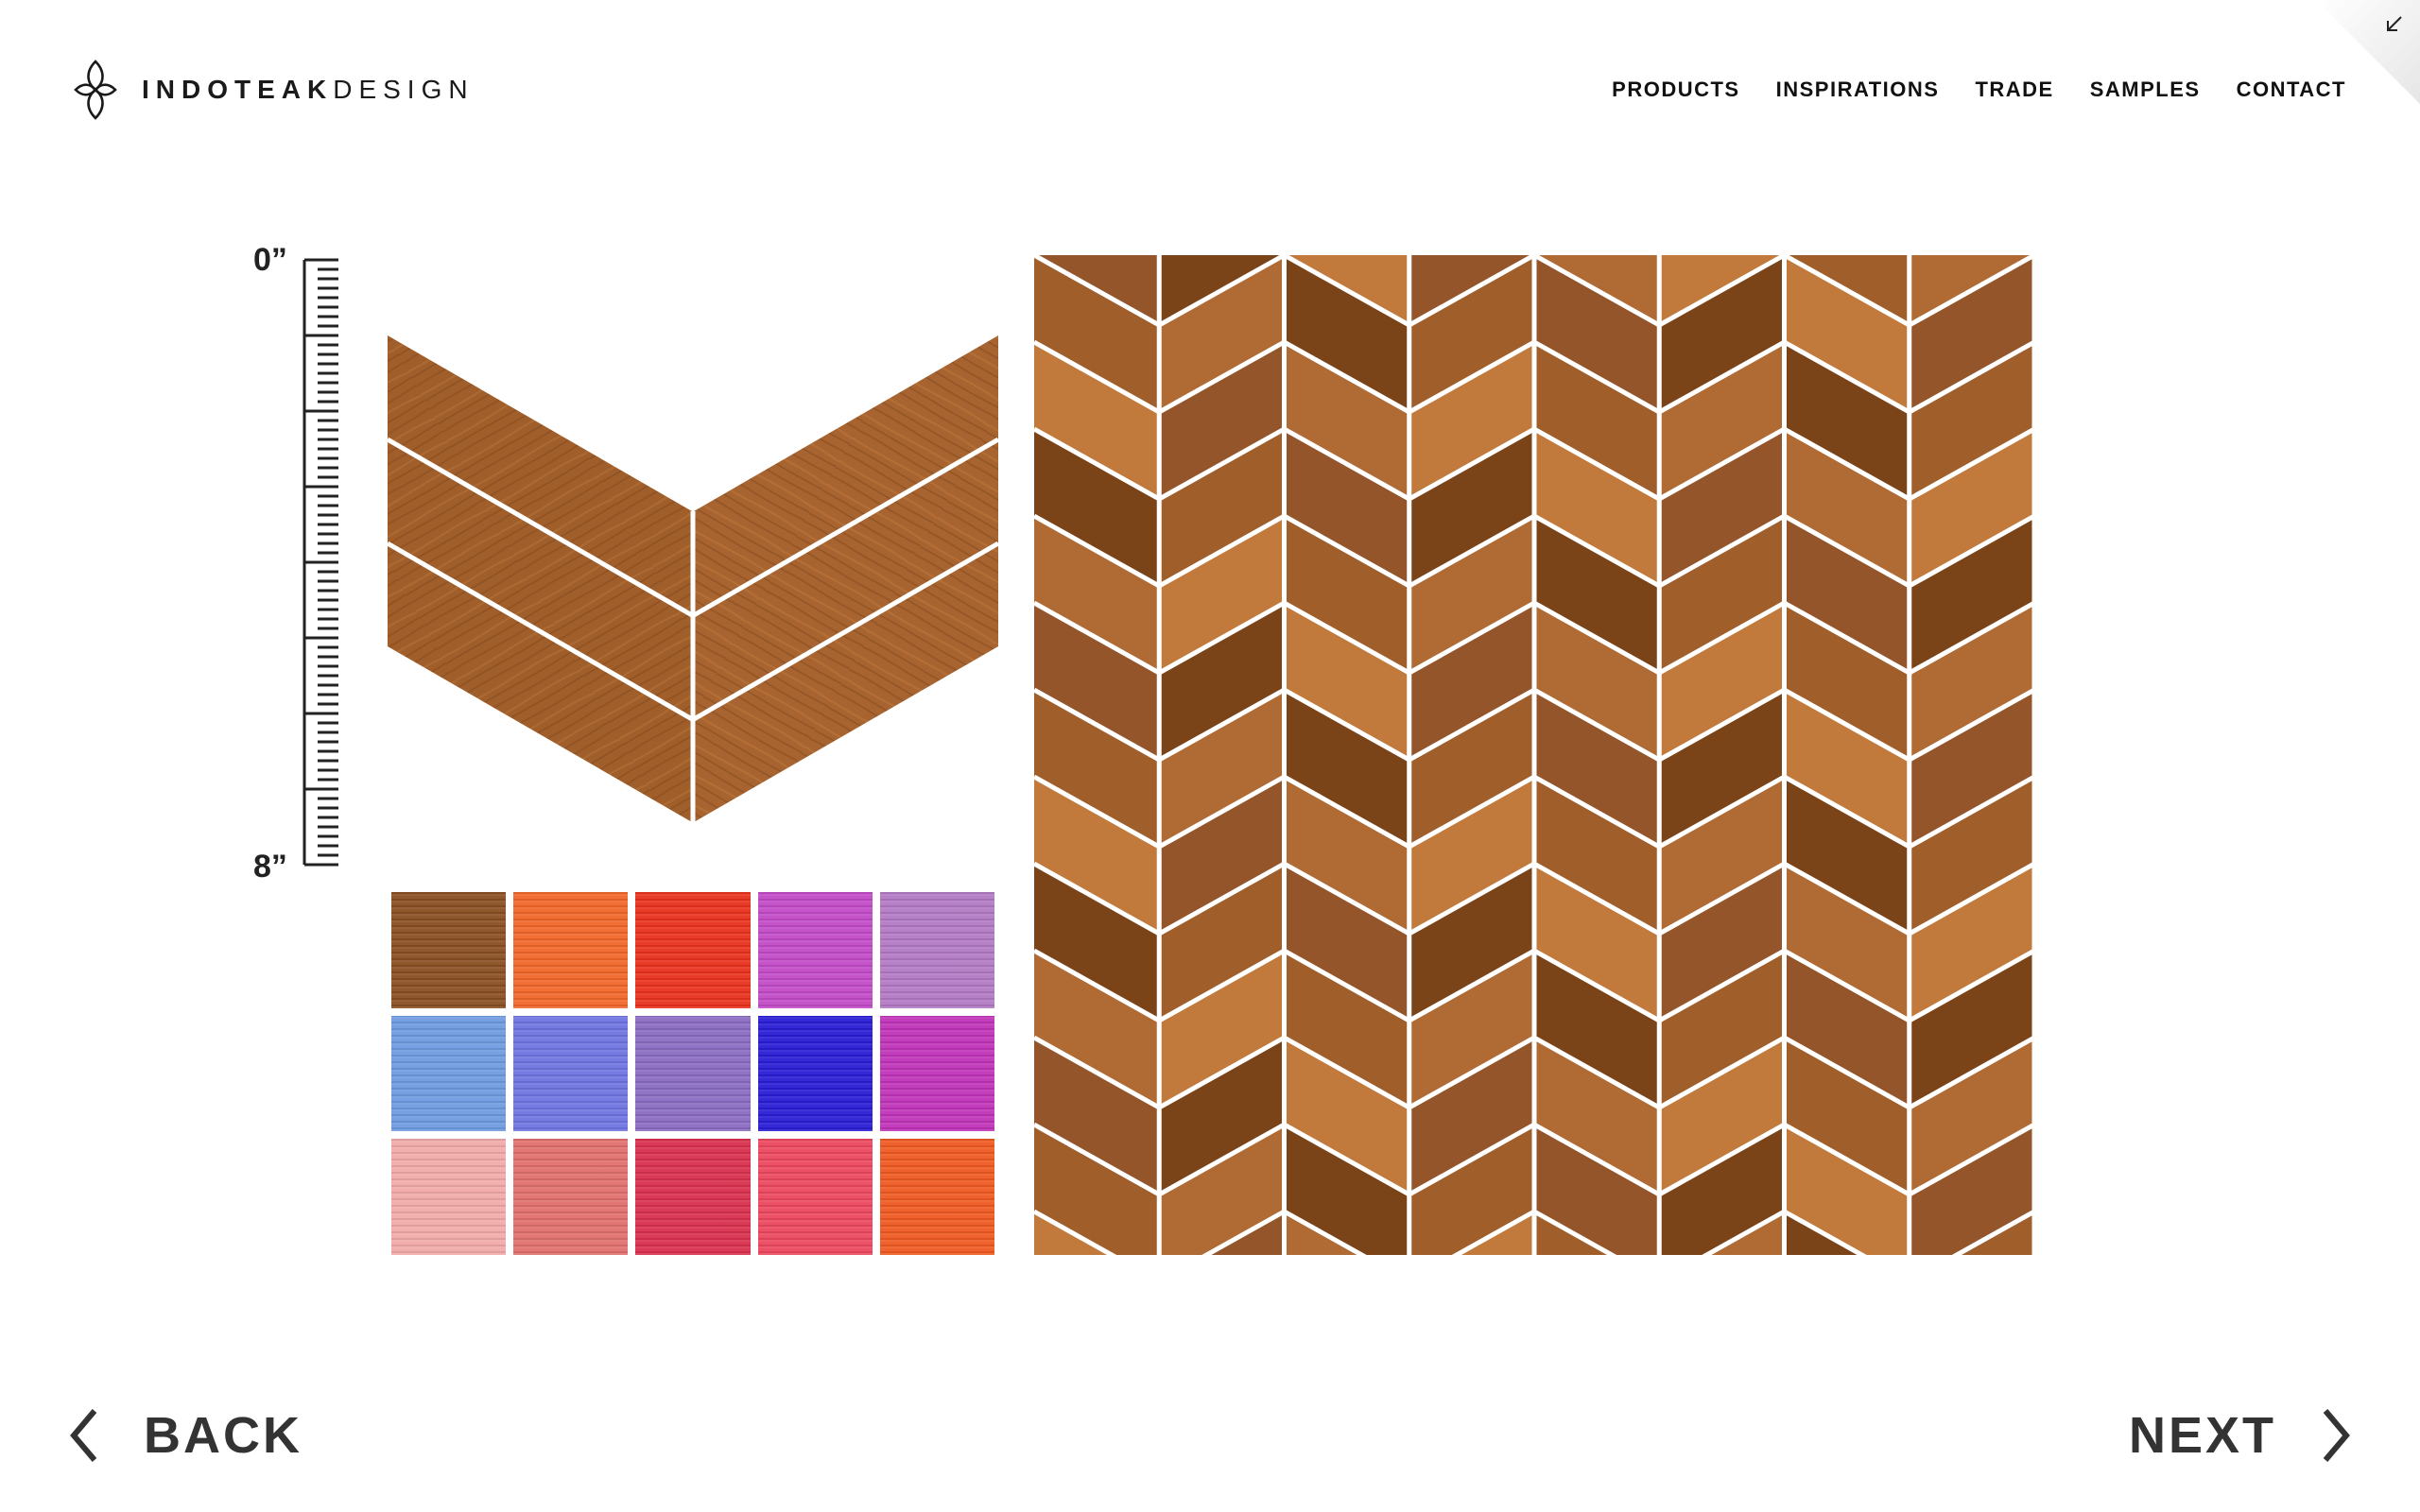 The height and width of the screenshot is (1512, 2420). I want to click on quatrefoil-leaf-icon, so click(95, 90).